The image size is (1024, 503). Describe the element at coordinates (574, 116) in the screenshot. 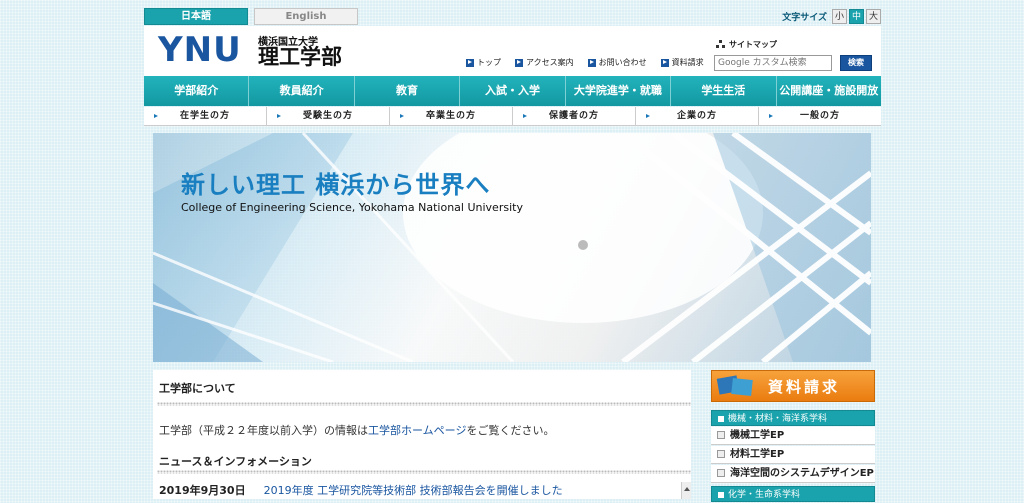

I see `audience-parents: 保護者の方` at that location.